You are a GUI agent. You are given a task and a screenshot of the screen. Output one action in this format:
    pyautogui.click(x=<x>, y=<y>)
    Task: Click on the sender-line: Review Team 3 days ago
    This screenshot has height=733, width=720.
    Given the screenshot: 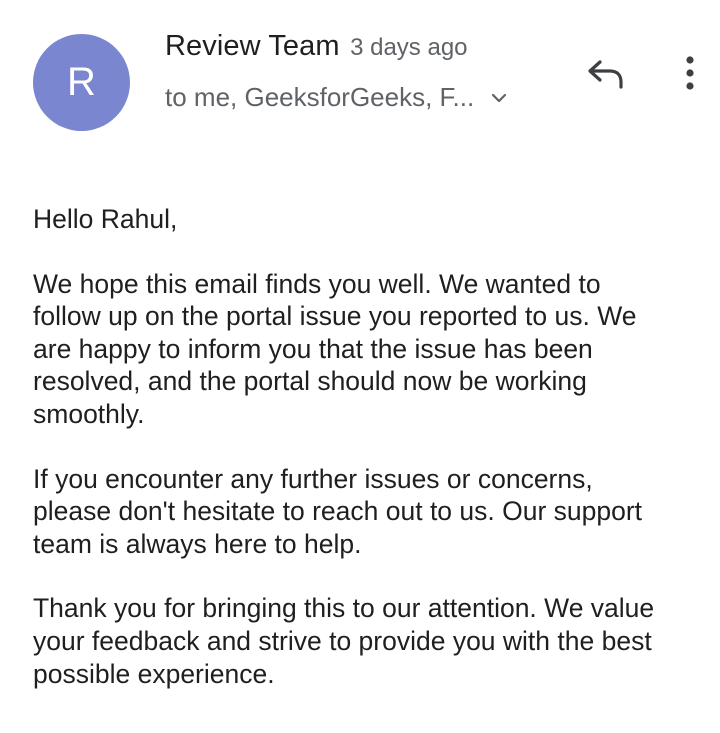 What is the action you would take?
    pyautogui.click(x=316, y=46)
    